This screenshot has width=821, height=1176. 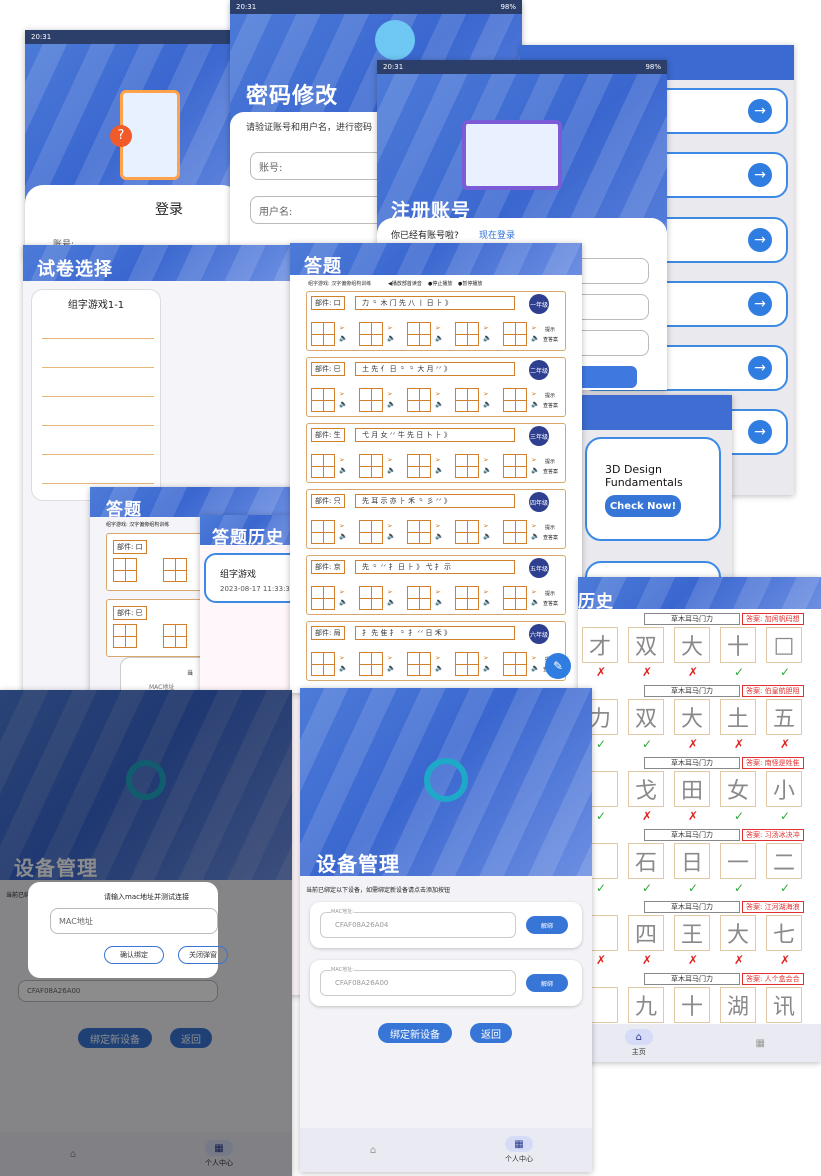 What do you see at coordinates (134, 955) in the screenshot?
I see `confirm-bind-button: 确认绑定` at bounding box center [134, 955].